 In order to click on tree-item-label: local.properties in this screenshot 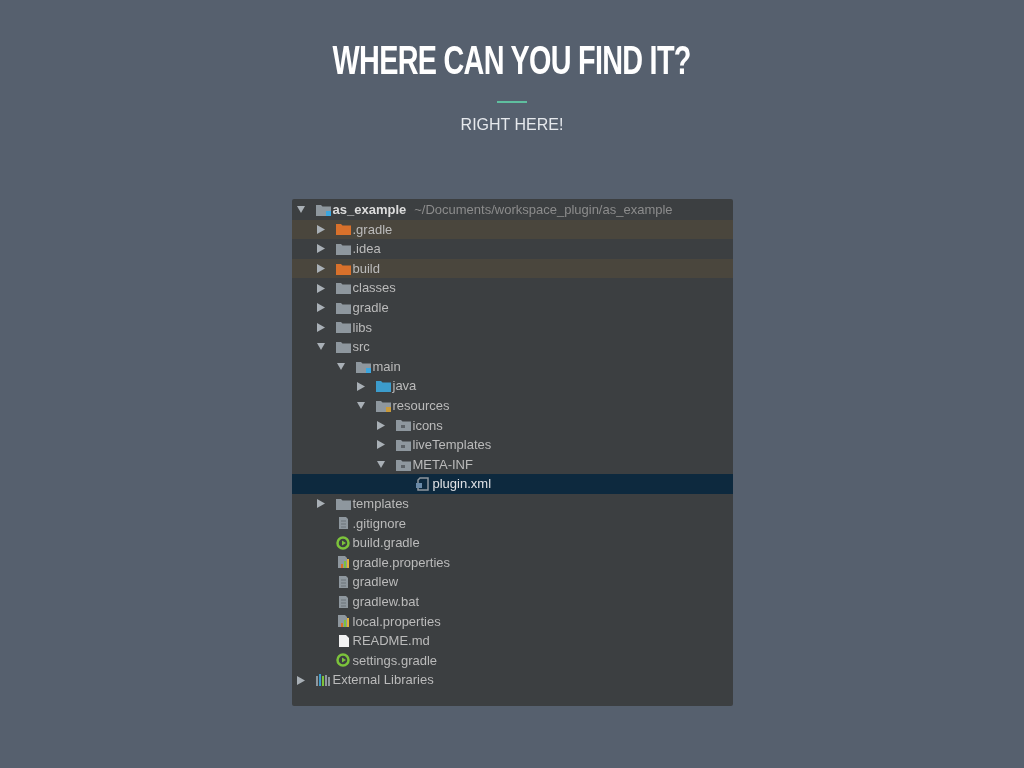, I will do `click(396, 621)`.